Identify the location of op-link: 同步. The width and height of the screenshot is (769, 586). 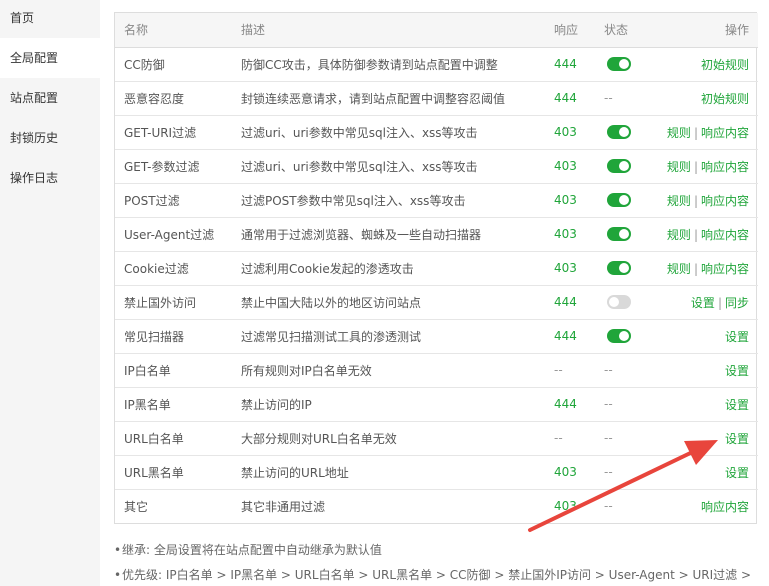
(737, 303).